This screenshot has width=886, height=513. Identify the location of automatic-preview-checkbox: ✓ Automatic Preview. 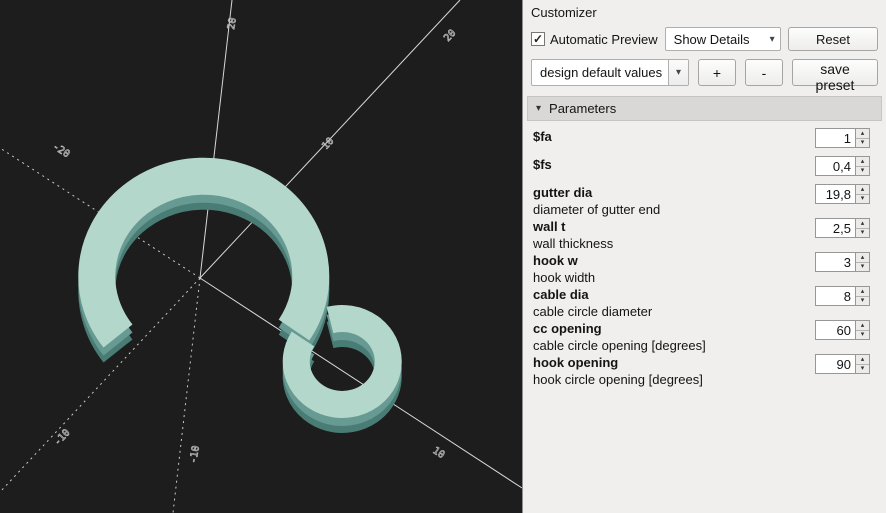
(594, 39).